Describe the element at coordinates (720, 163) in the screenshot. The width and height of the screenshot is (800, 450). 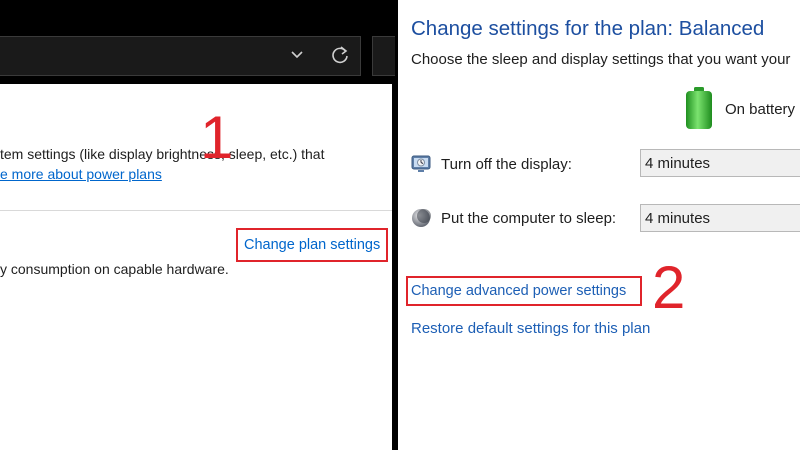
I see `display-off-dropdown: 4 minutes` at that location.